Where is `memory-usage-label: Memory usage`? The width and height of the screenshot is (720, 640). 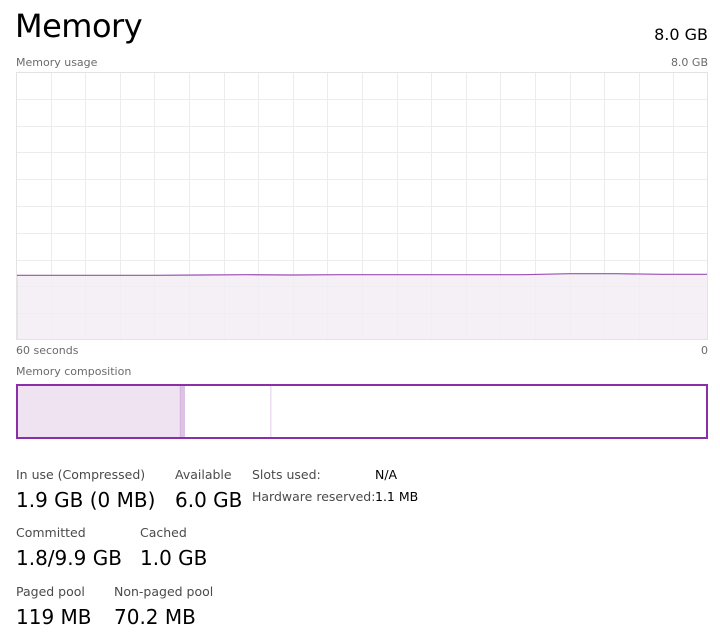 memory-usage-label: Memory usage is located at coordinates (57, 62).